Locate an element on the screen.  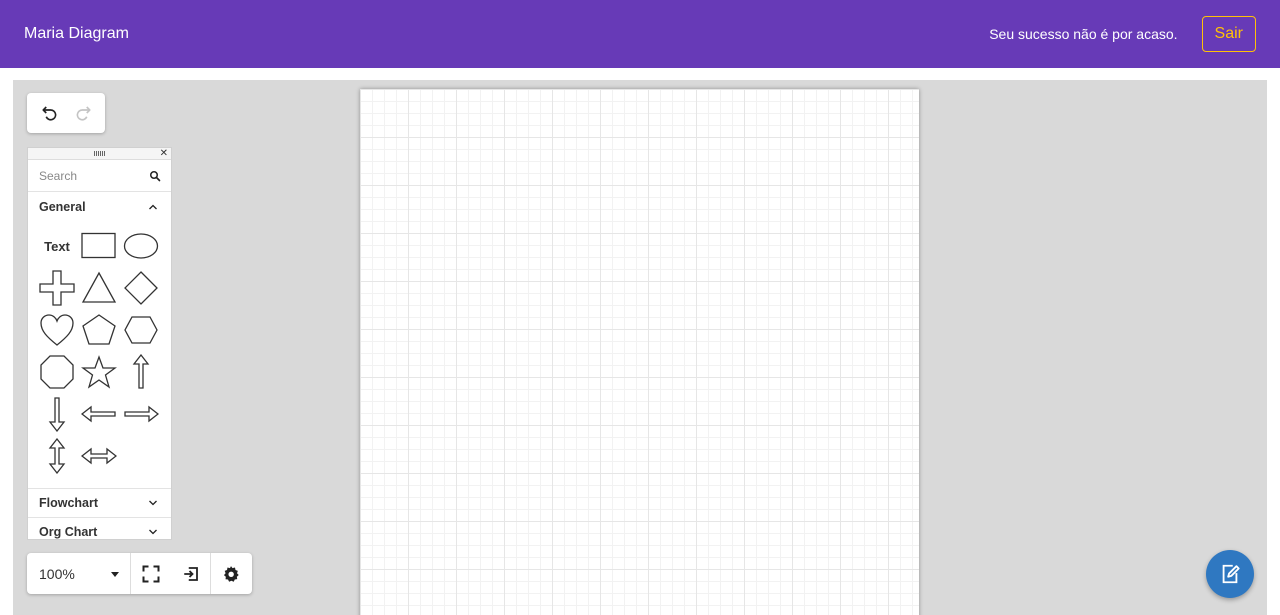
fullscreen-button is located at coordinates (151, 573).